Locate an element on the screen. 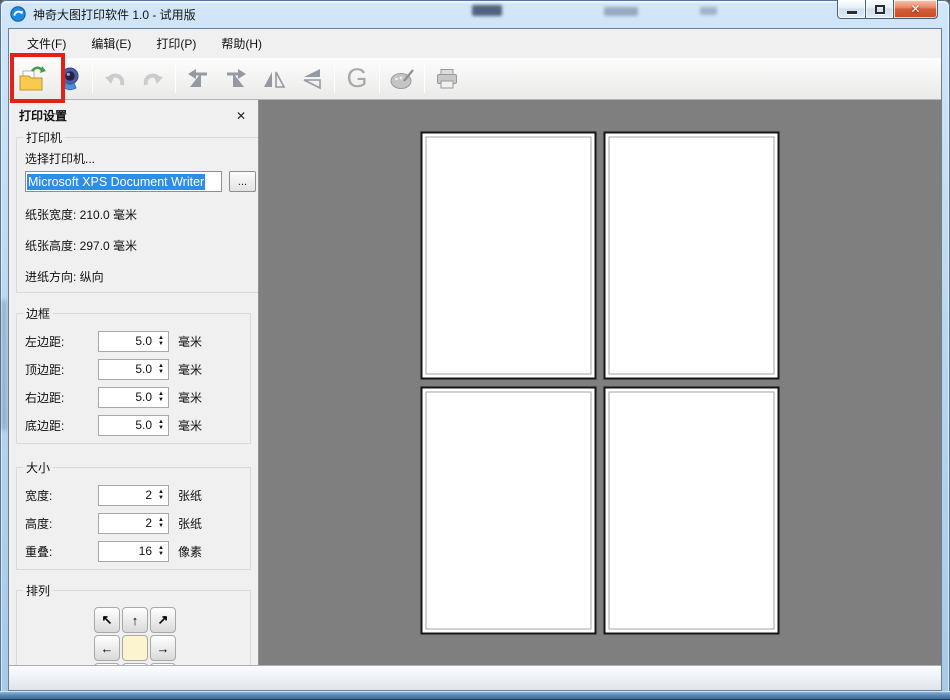  sheets-width-row: 宽度: 2 ▲ ▼ 张纸 is located at coordinates (134, 495).